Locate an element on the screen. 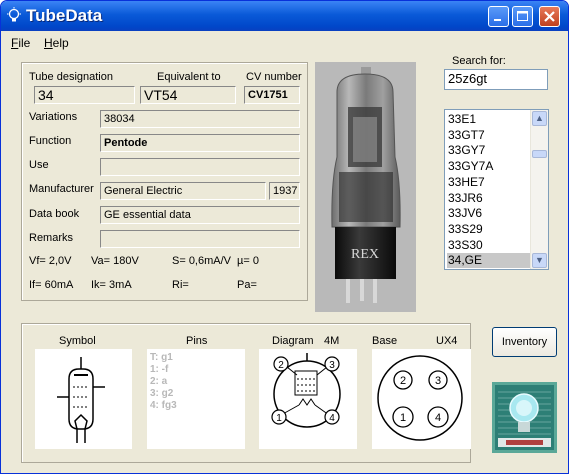 Image resolution: width=569 pixels, height=474 pixels. pa-value: Pa= is located at coordinates (247, 285).